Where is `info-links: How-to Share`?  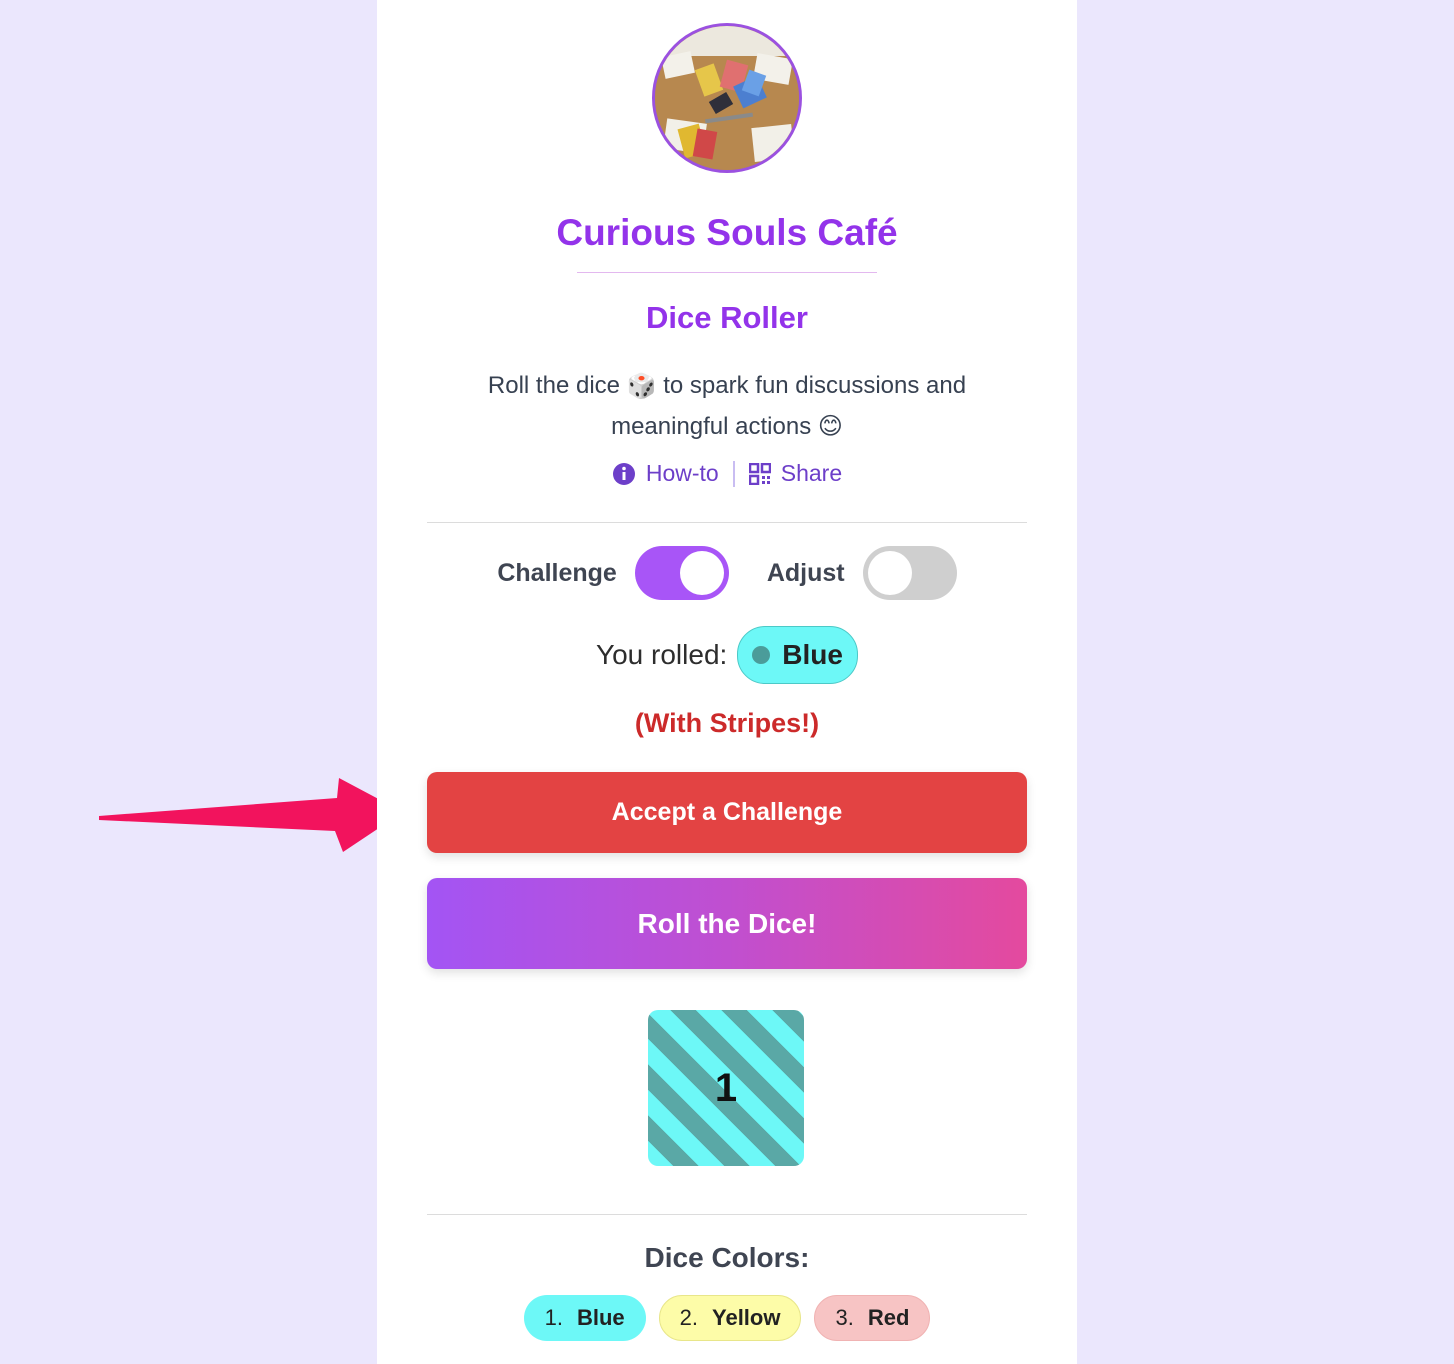
info-links: How-to Share is located at coordinates (727, 473).